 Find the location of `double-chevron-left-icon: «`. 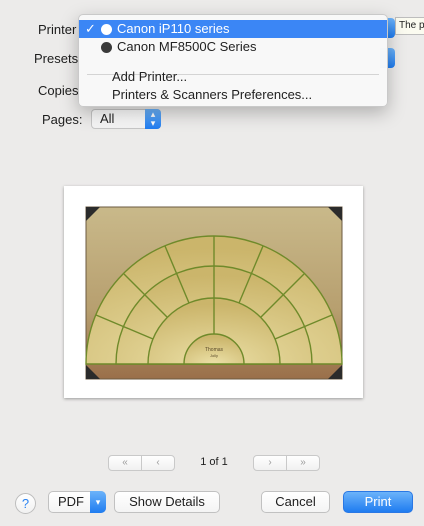

double-chevron-left-icon: « is located at coordinates (125, 462).